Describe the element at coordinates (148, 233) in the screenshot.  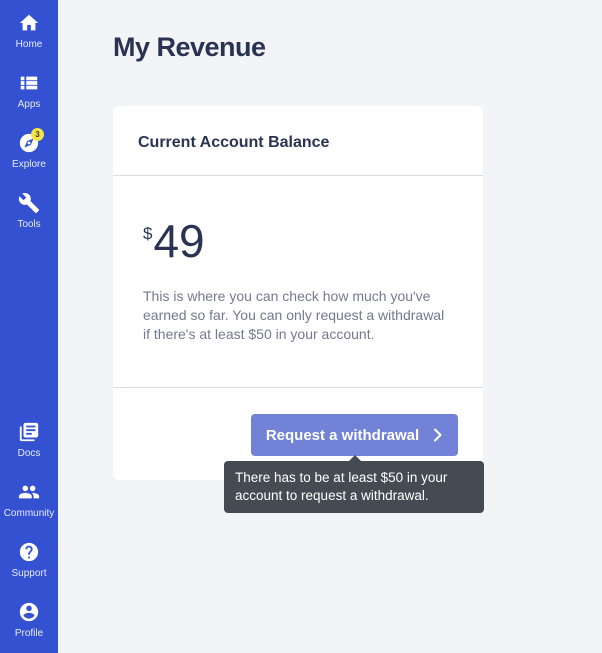
I see `currency-symbol: $` at that location.